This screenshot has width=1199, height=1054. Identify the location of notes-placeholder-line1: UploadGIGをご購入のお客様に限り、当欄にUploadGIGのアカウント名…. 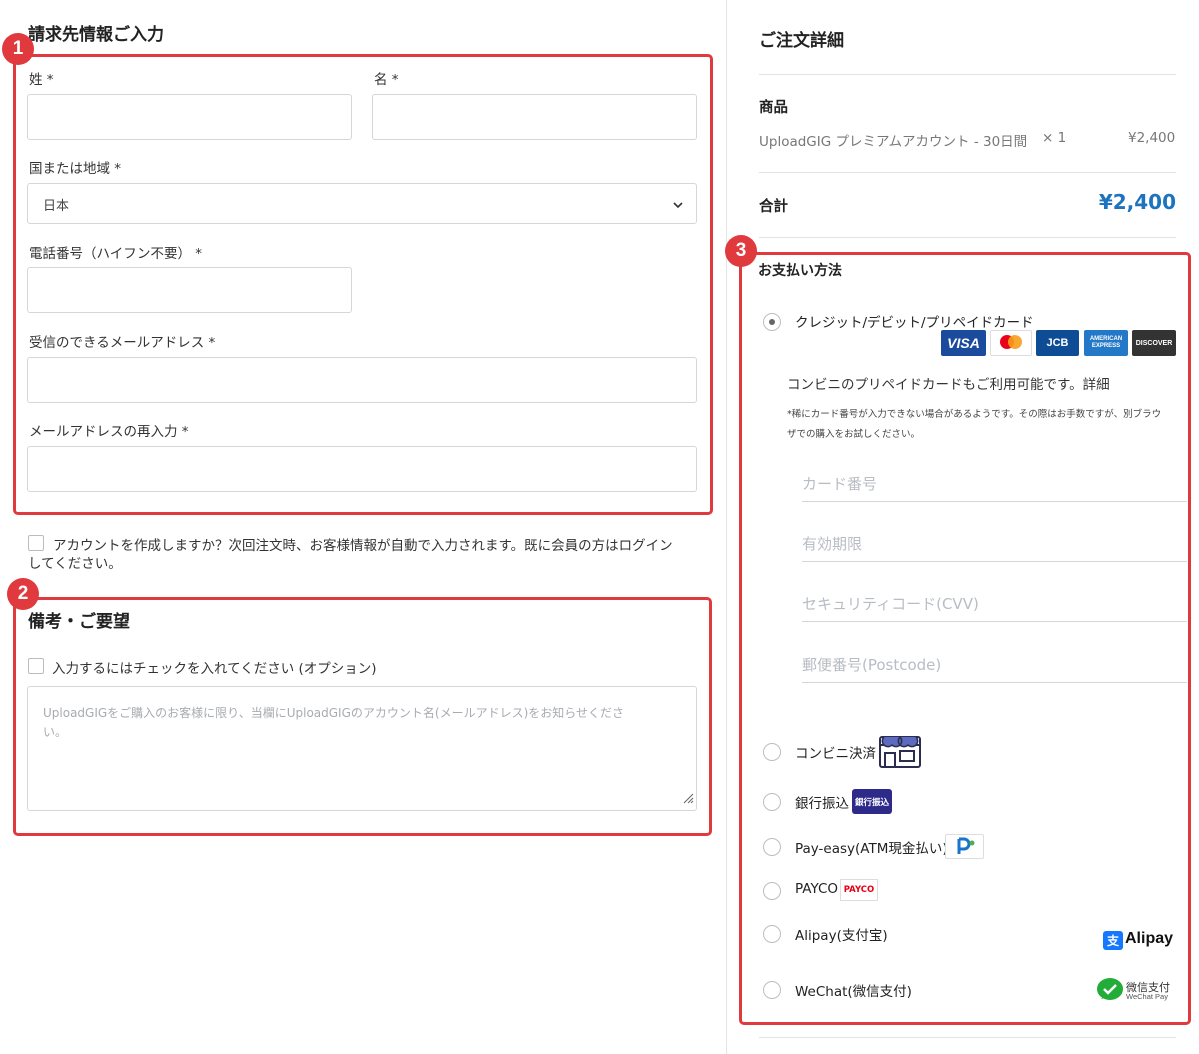
(334, 713).